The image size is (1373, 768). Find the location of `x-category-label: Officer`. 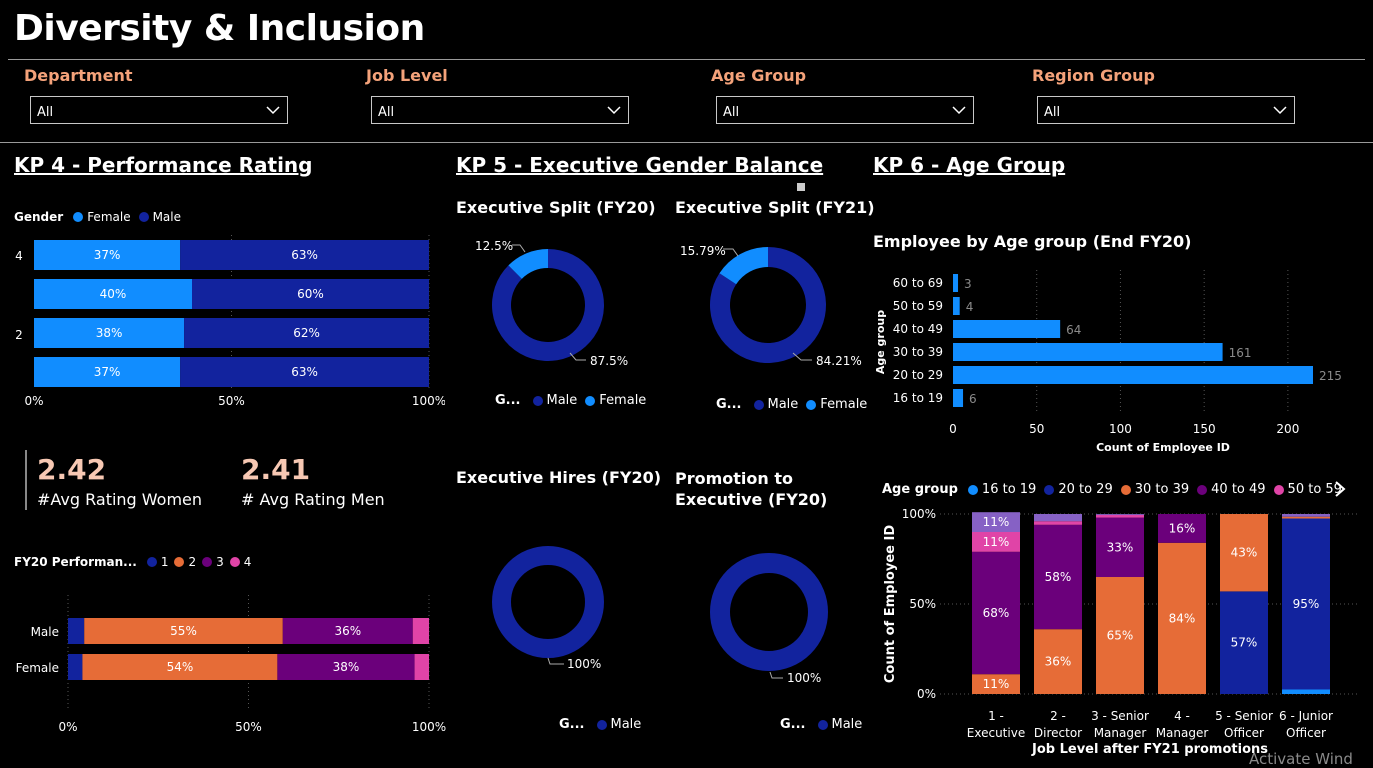

x-category-label: Officer is located at coordinates (1244, 733).